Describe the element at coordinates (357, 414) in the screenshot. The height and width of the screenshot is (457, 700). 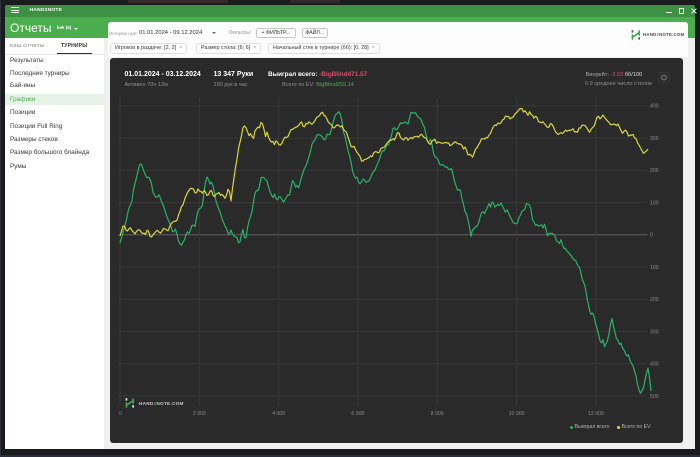
I see `svg-text: 6 000` at that location.